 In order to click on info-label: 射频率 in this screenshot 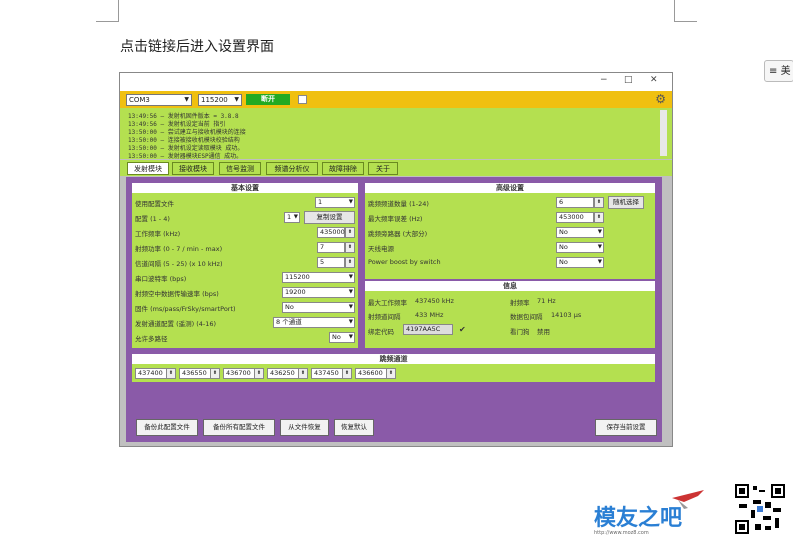, I will do `click(520, 303)`.